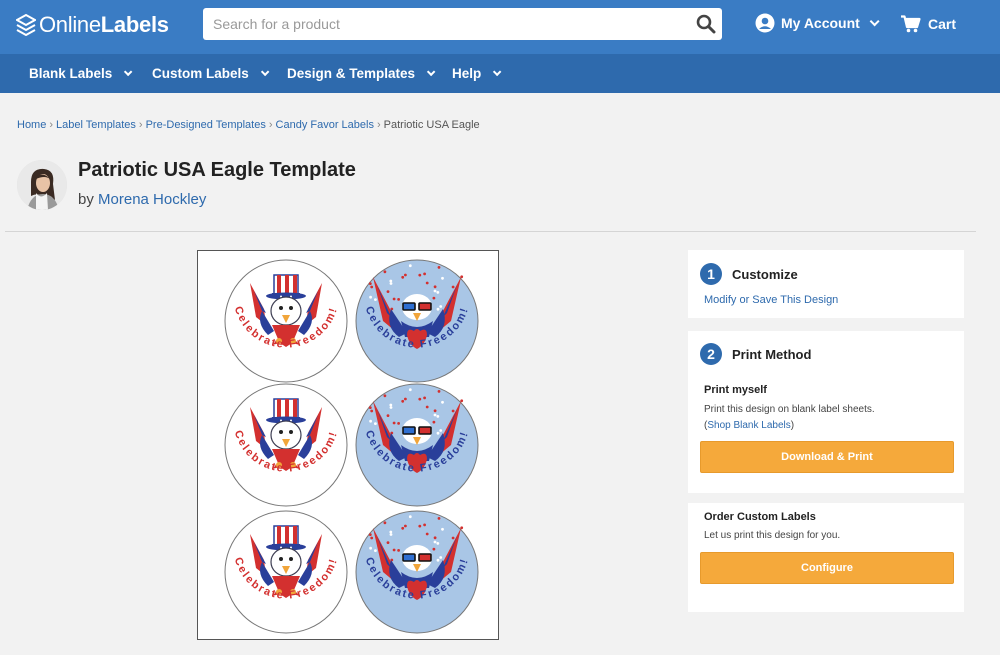 The image size is (1000, 655). I want to click on author-byline: by Morena Hockley, so click(142, 199).